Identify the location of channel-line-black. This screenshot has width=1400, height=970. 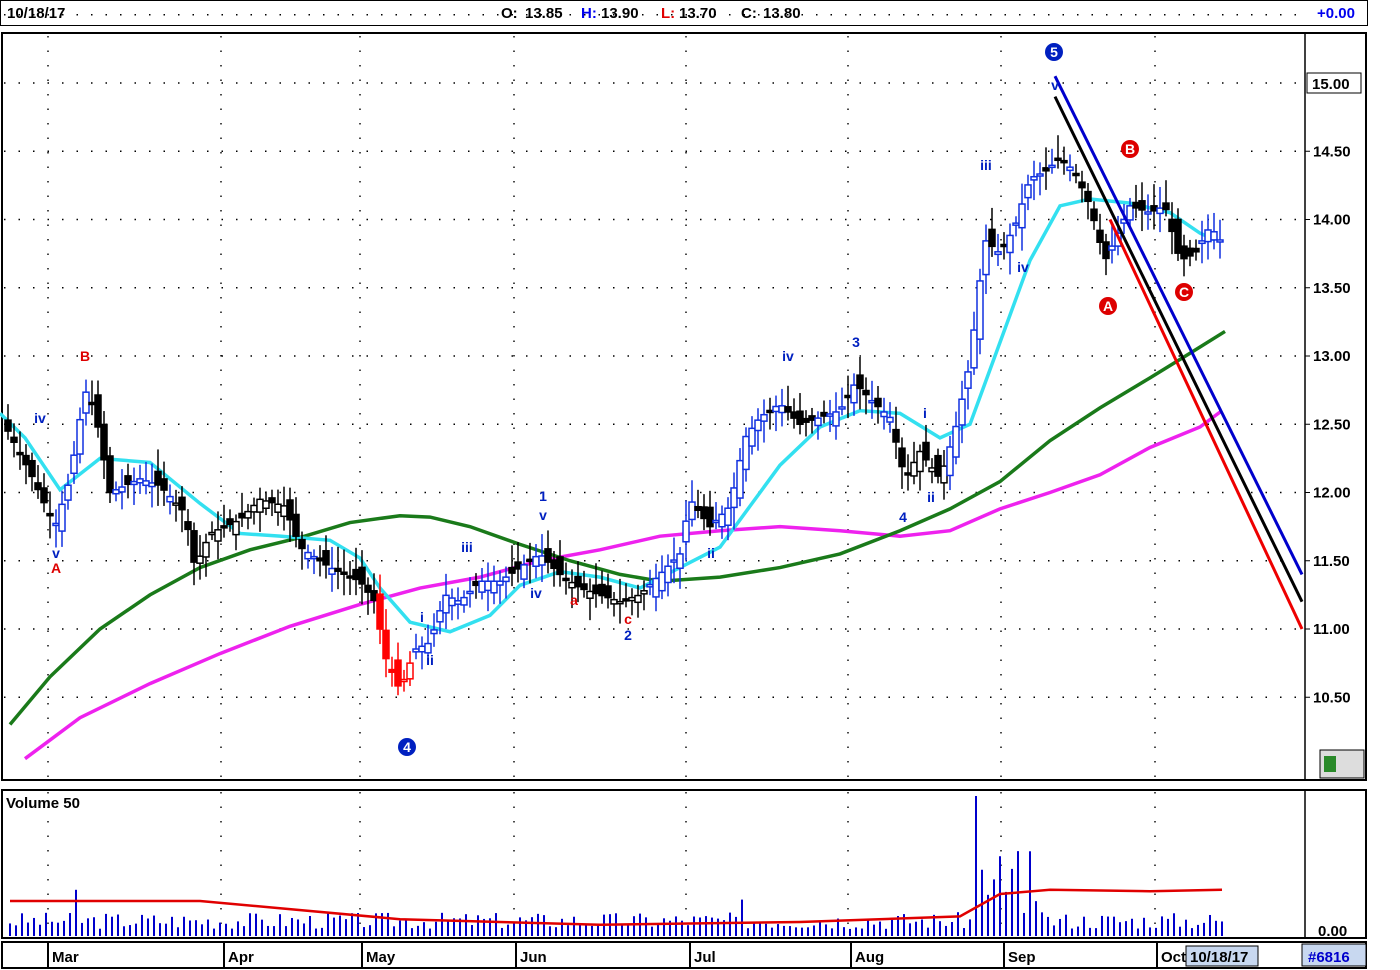
(1178, 349).